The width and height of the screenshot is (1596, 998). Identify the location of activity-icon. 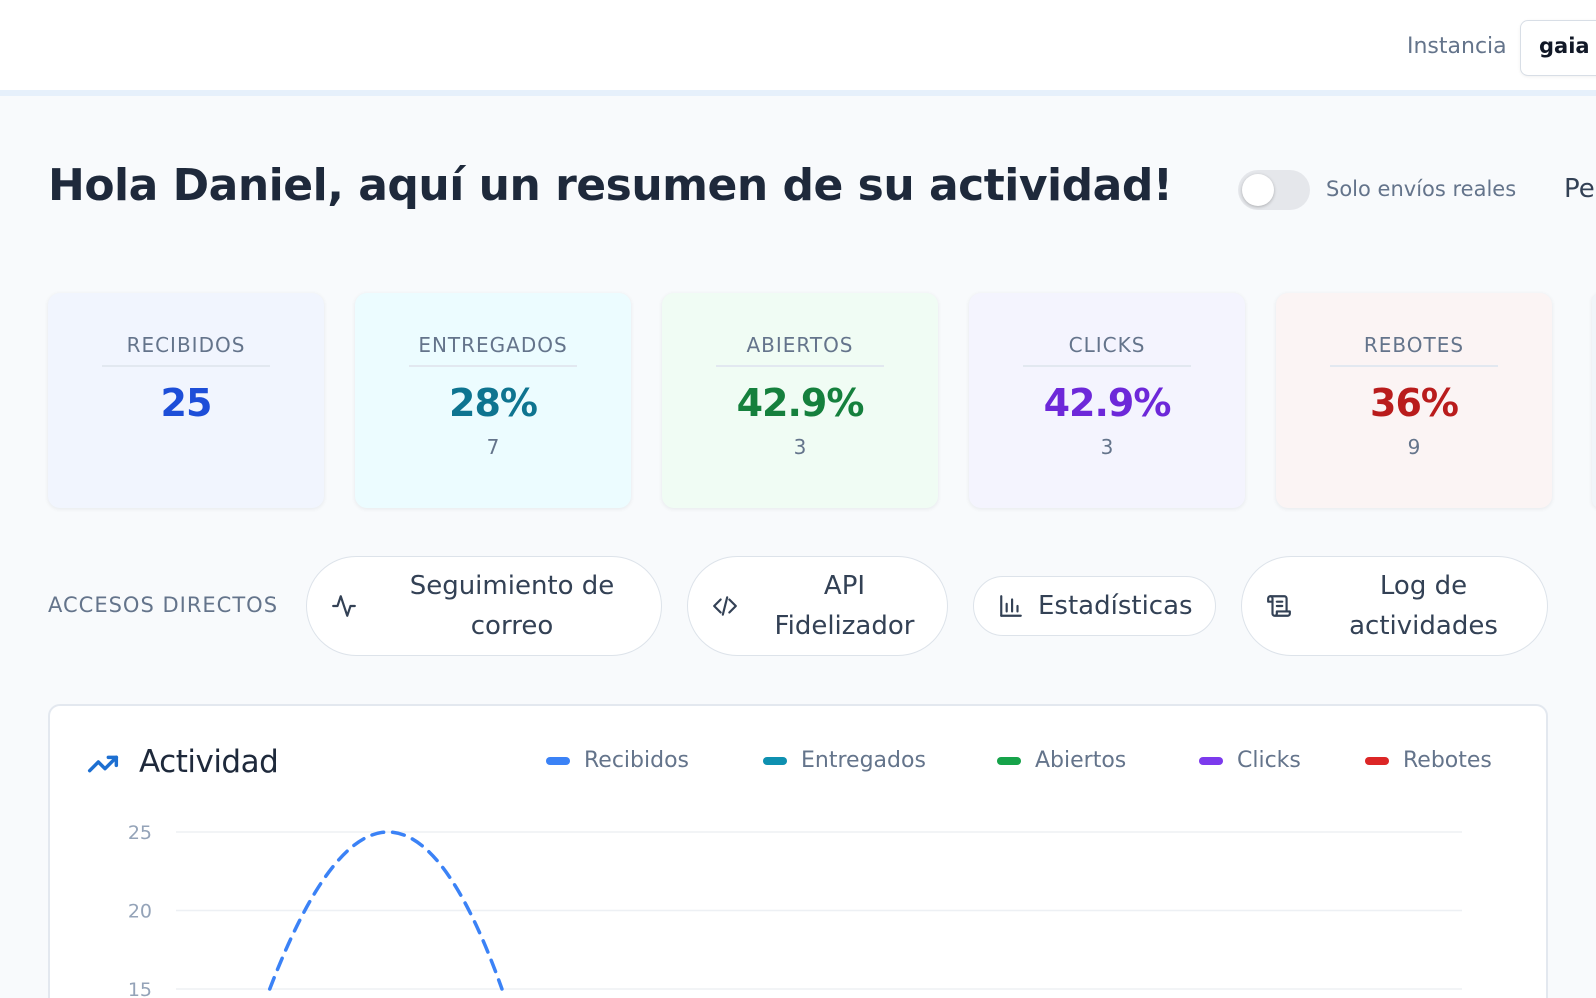
(344, 606).